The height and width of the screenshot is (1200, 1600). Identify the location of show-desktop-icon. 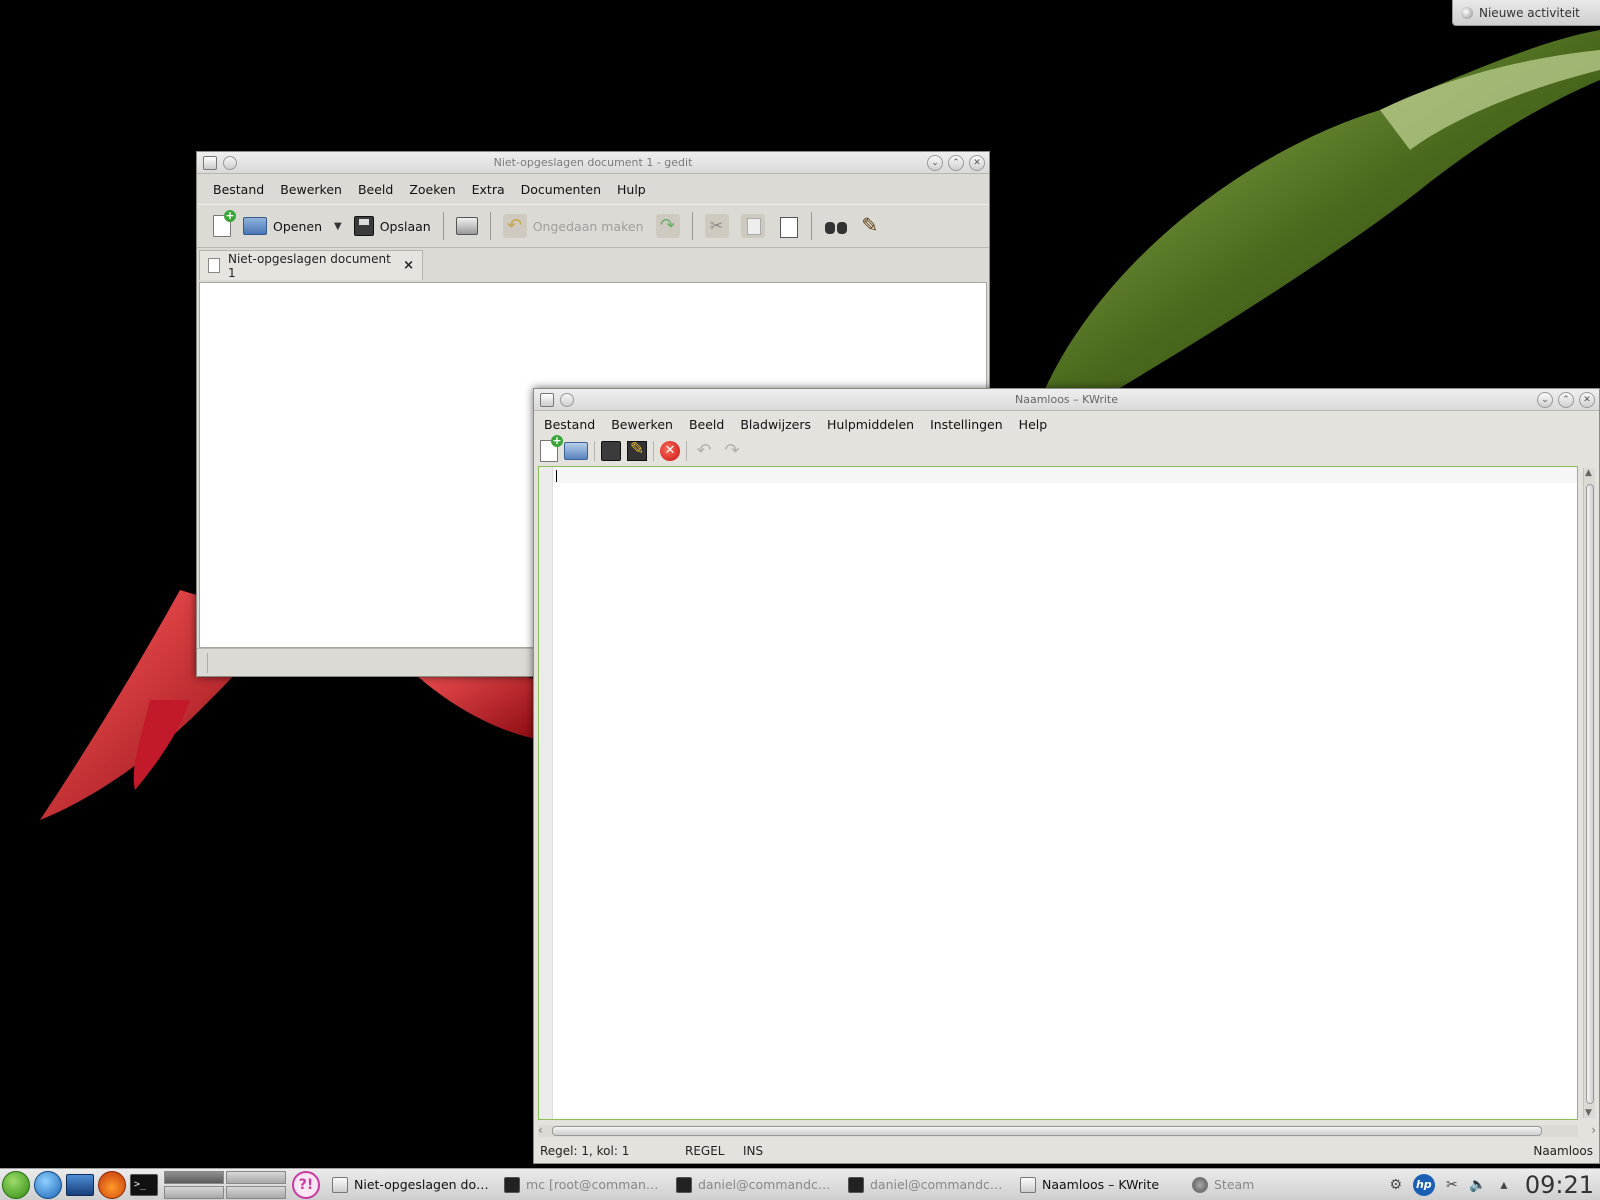
(80, 1184).